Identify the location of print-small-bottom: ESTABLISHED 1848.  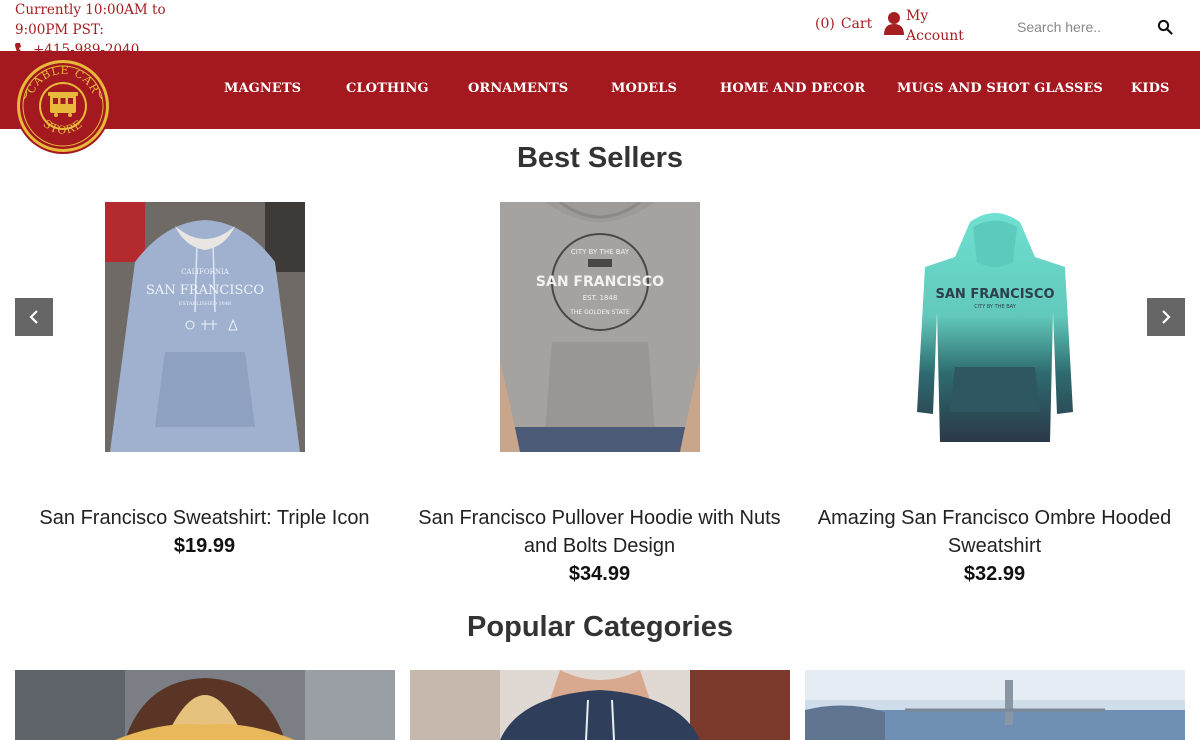
(204, 304).